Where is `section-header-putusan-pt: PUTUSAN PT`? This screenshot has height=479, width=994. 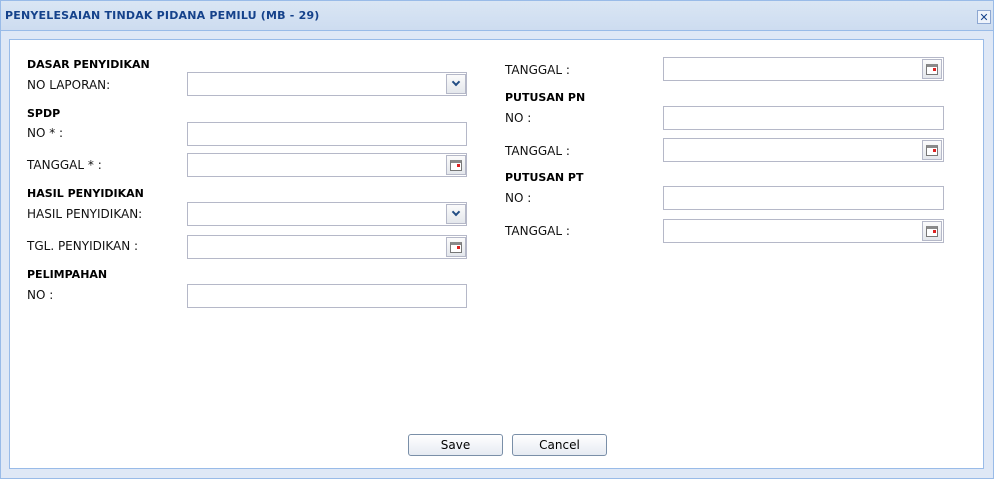 section-header-putusan-pt: PUTUSAN PT is located at coordinates (544, 177).